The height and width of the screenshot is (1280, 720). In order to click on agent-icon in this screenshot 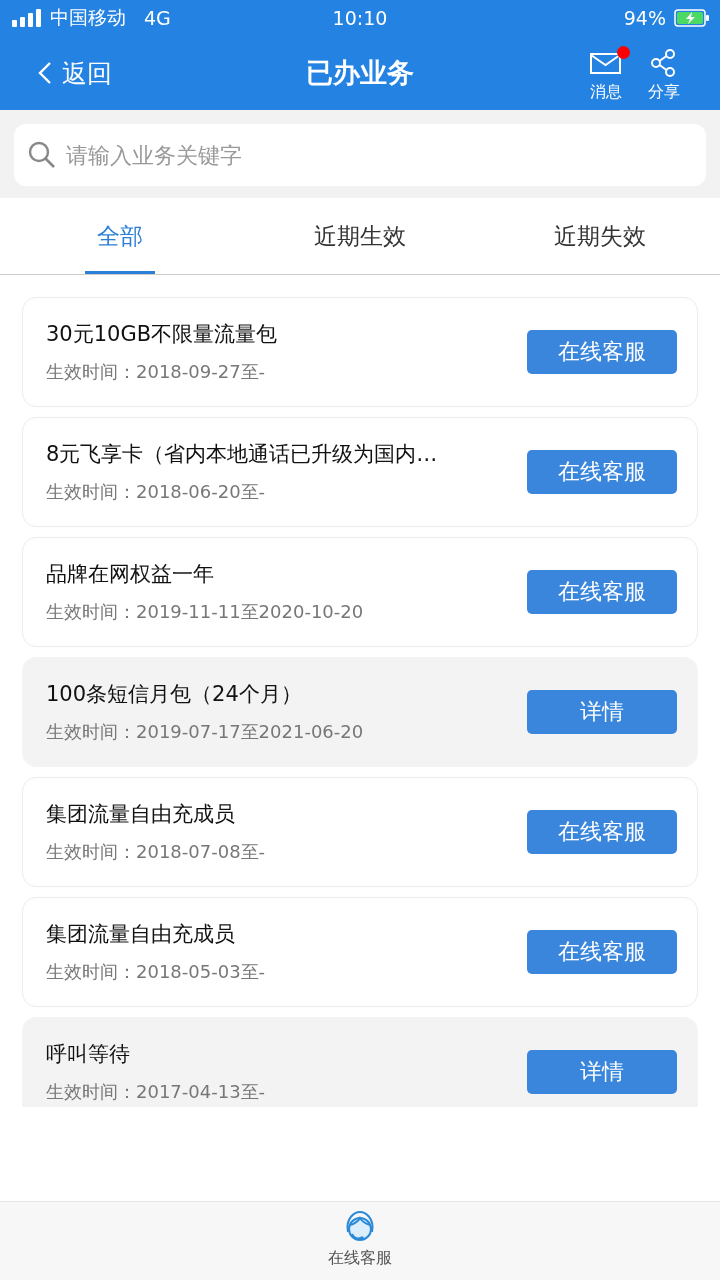, I will do `click(360, 1227)`.